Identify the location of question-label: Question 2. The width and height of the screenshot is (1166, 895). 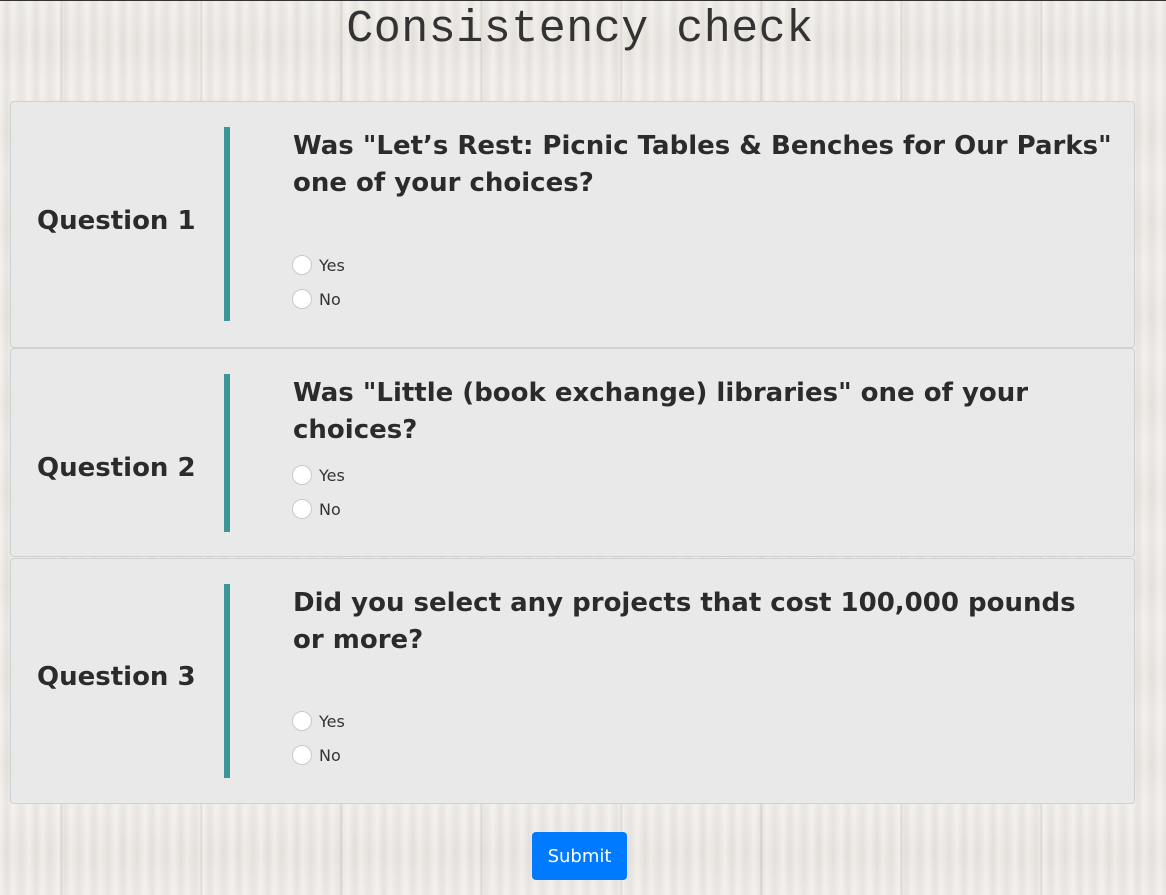
(116, 468).